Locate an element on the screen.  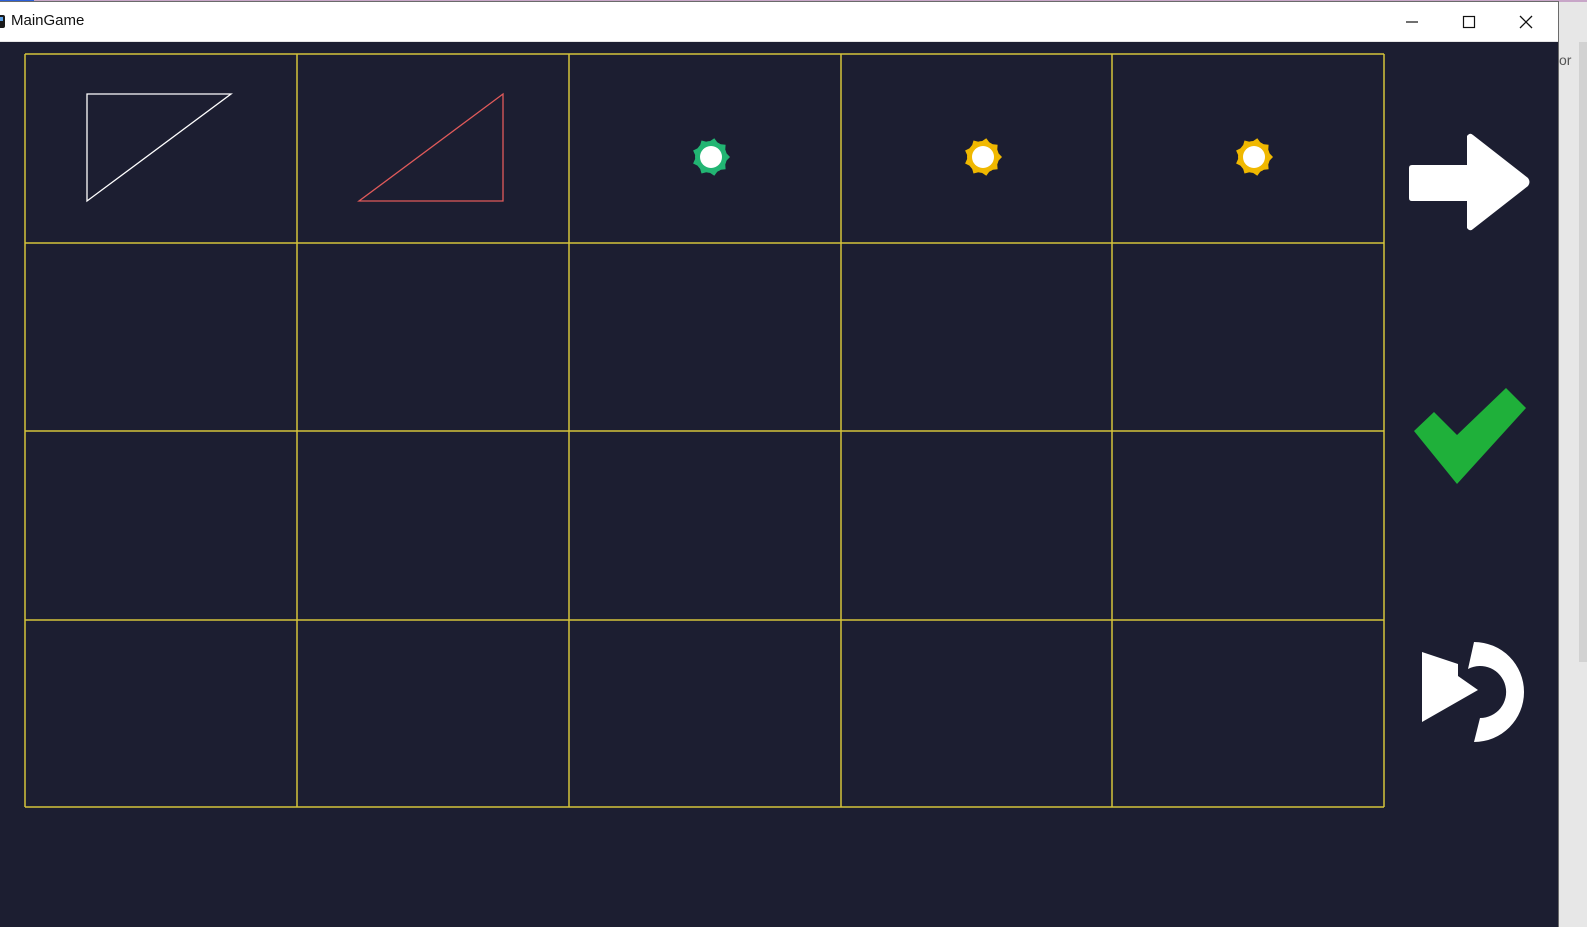
board-cell-r1-c0 is located at coordinates (161, 337).